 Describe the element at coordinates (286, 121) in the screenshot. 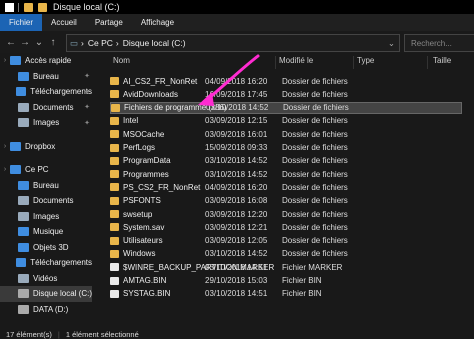

I see `file-row: Intel 03/09/2018 12:15 Dossier de fichiers` at that location.